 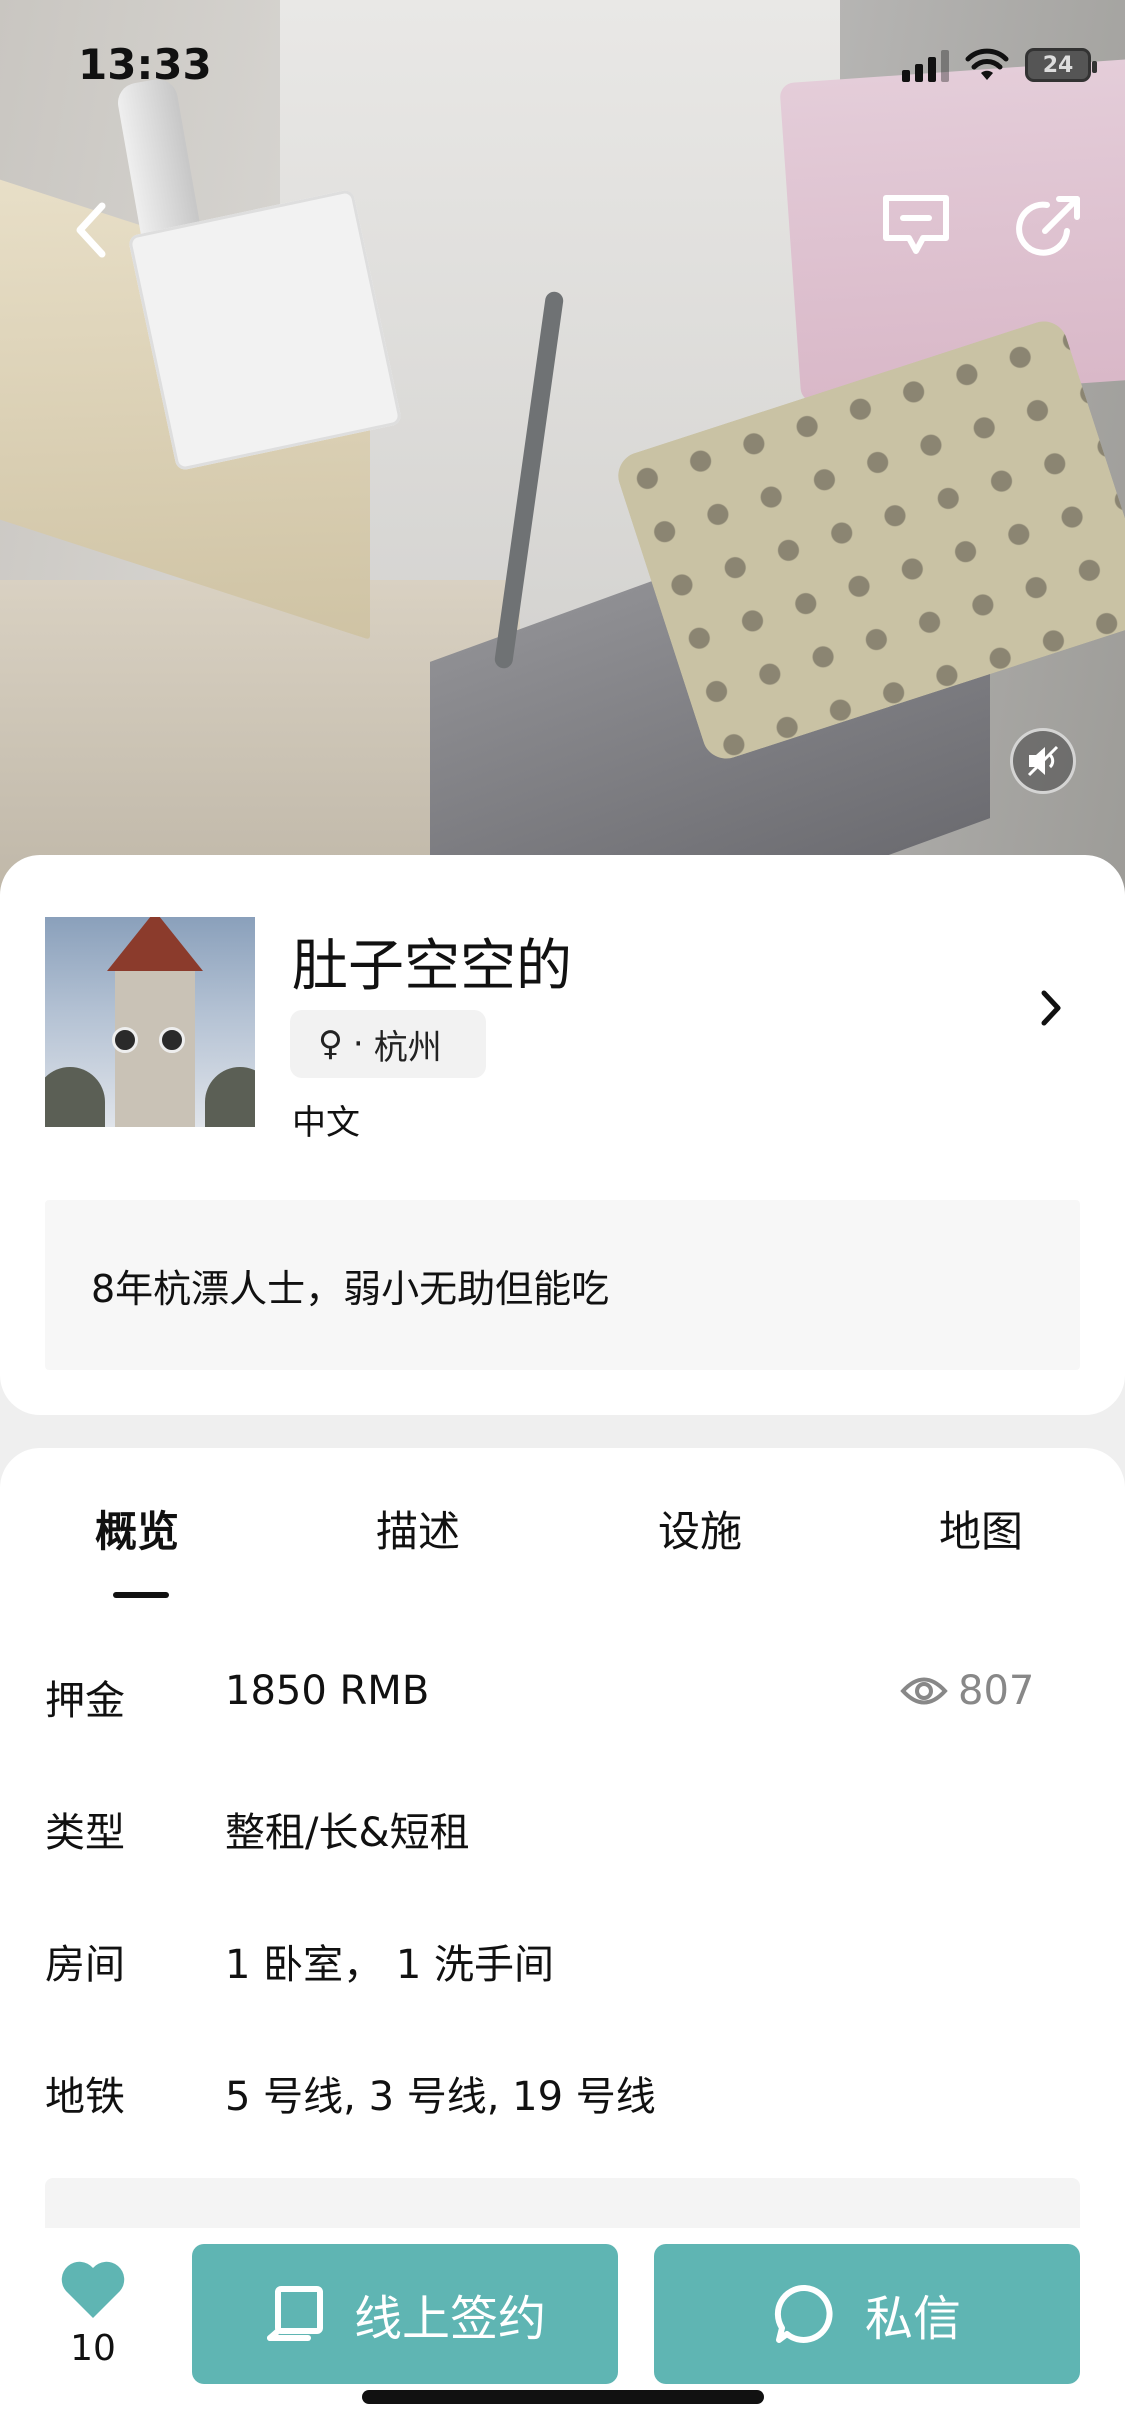 I want to click on rooms-label: 房间, so click(x=85, y=1965).